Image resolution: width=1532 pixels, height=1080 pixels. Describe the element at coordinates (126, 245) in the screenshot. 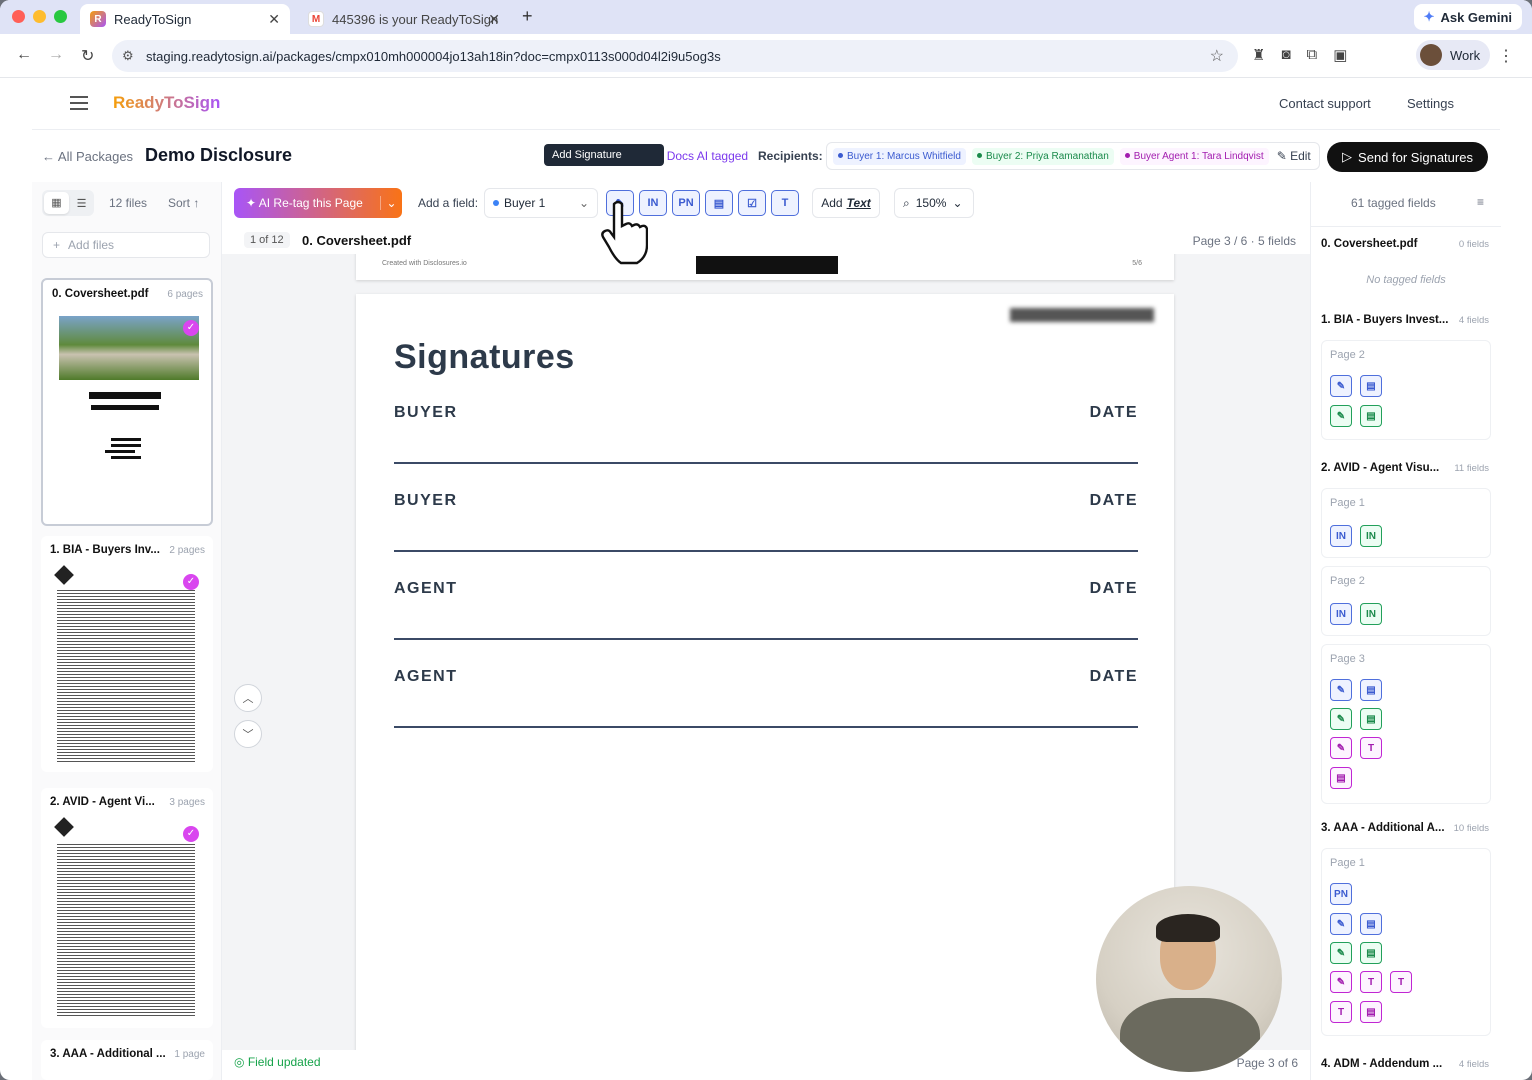

I see `add-files-button: + Add files` at that location.